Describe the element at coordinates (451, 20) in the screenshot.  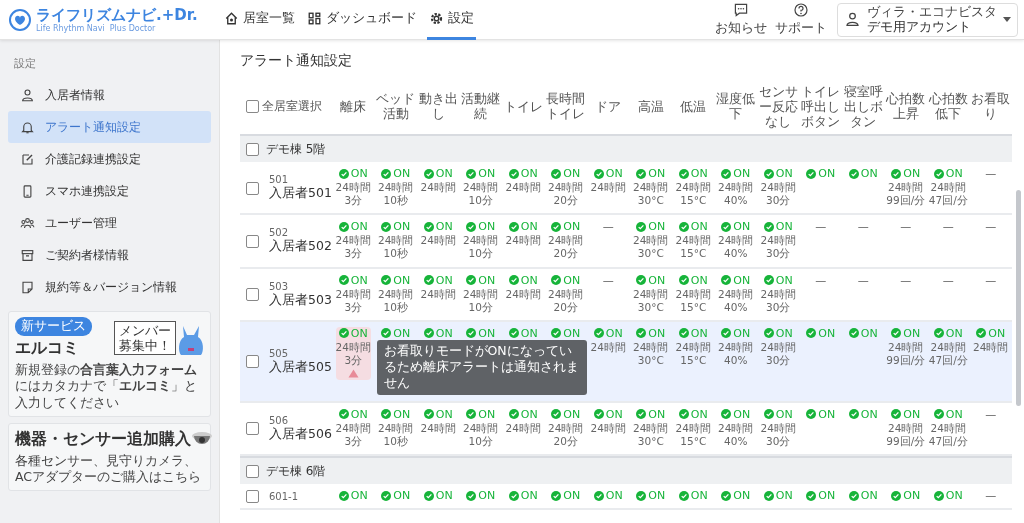
I see `nav-tab: 設定` at that location.